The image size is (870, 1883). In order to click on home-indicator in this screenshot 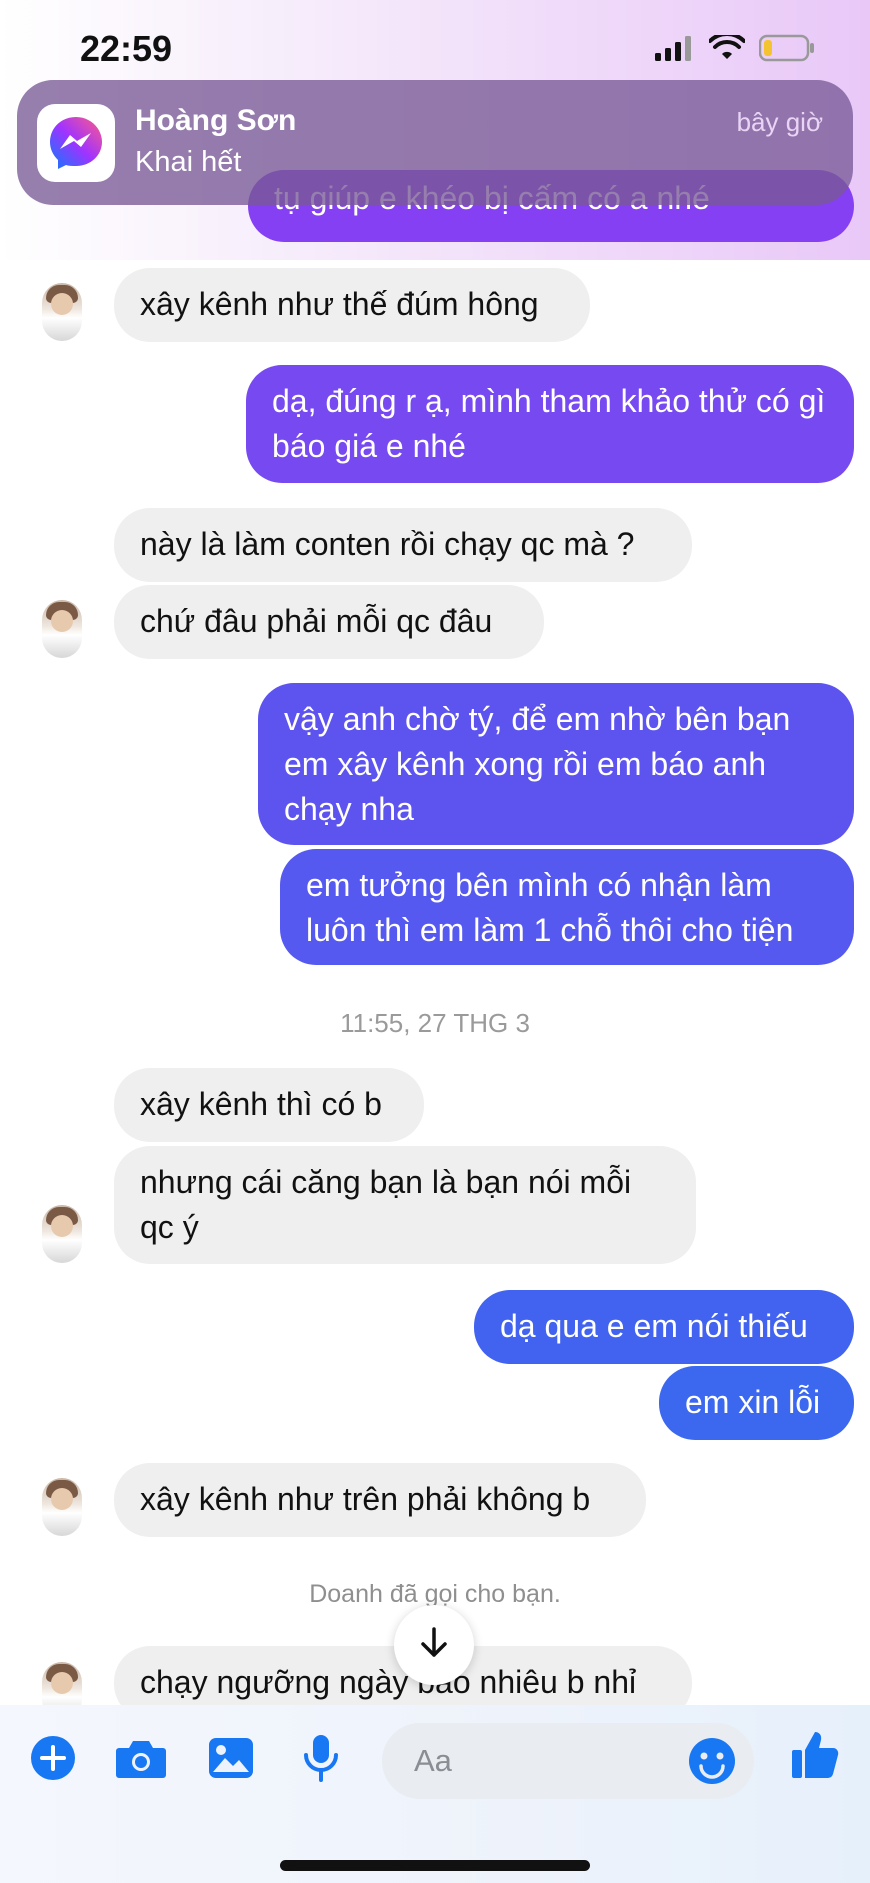, I will do `click(435, 1865)`.